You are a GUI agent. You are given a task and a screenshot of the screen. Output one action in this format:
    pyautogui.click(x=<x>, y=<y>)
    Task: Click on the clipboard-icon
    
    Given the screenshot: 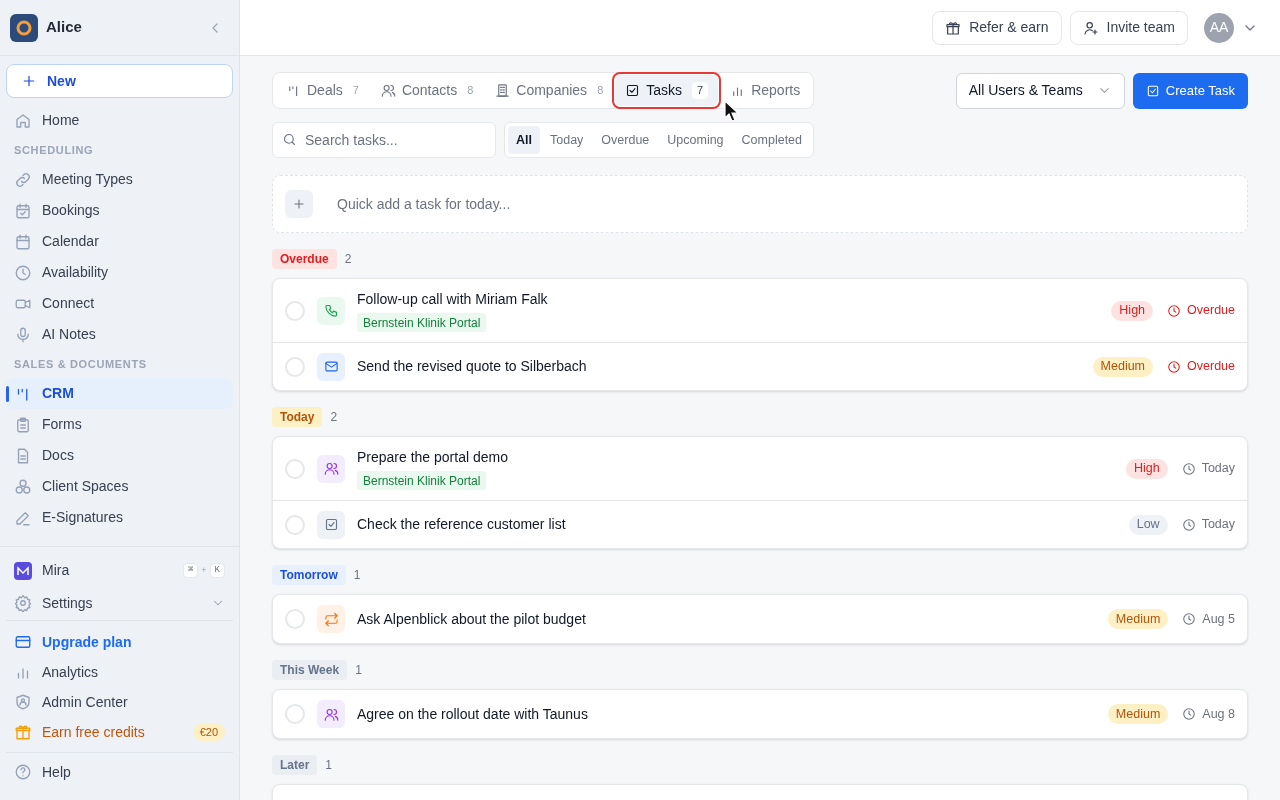 What is the action you would take?
    pyautogui.click(x=23, y=424)
    